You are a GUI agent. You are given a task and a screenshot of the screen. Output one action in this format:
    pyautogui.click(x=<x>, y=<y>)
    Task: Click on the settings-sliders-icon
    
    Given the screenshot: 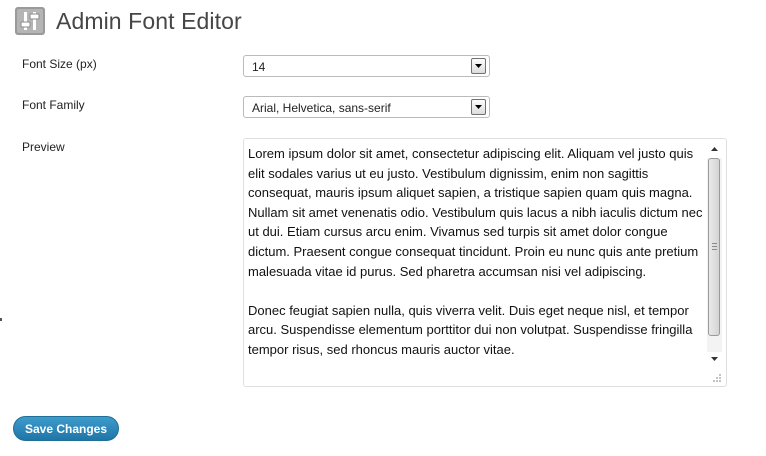 What is the action you would take?
    pyautogui.click(x=30, y=21)
    